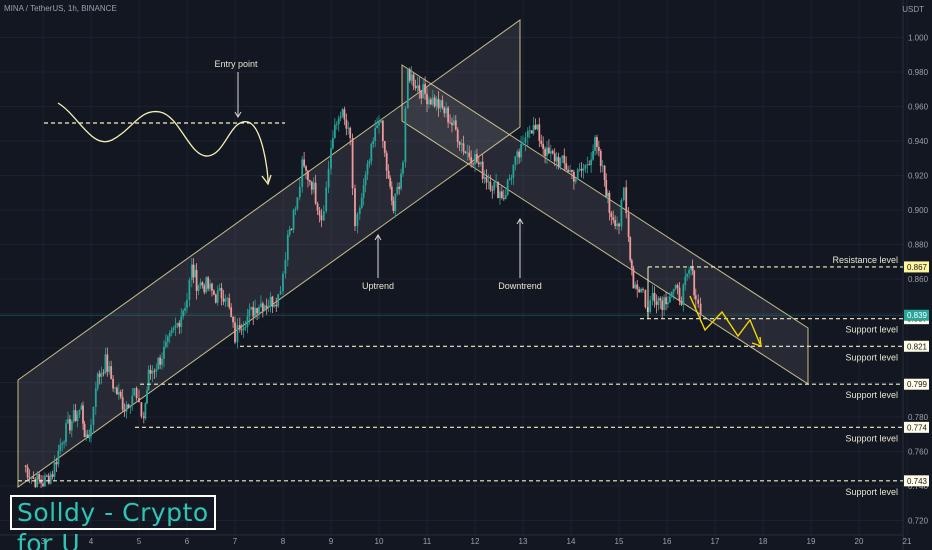  I want to click on price-axis-tick: 0.980, so click(918, 72).